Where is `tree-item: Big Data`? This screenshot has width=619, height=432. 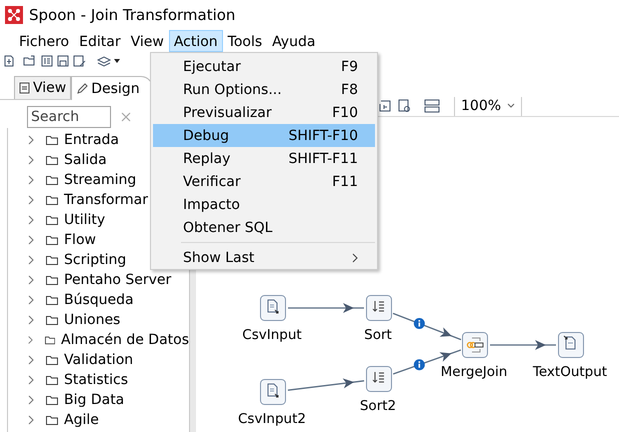
tree-item: Big Data is located at coordinates (94, 400).